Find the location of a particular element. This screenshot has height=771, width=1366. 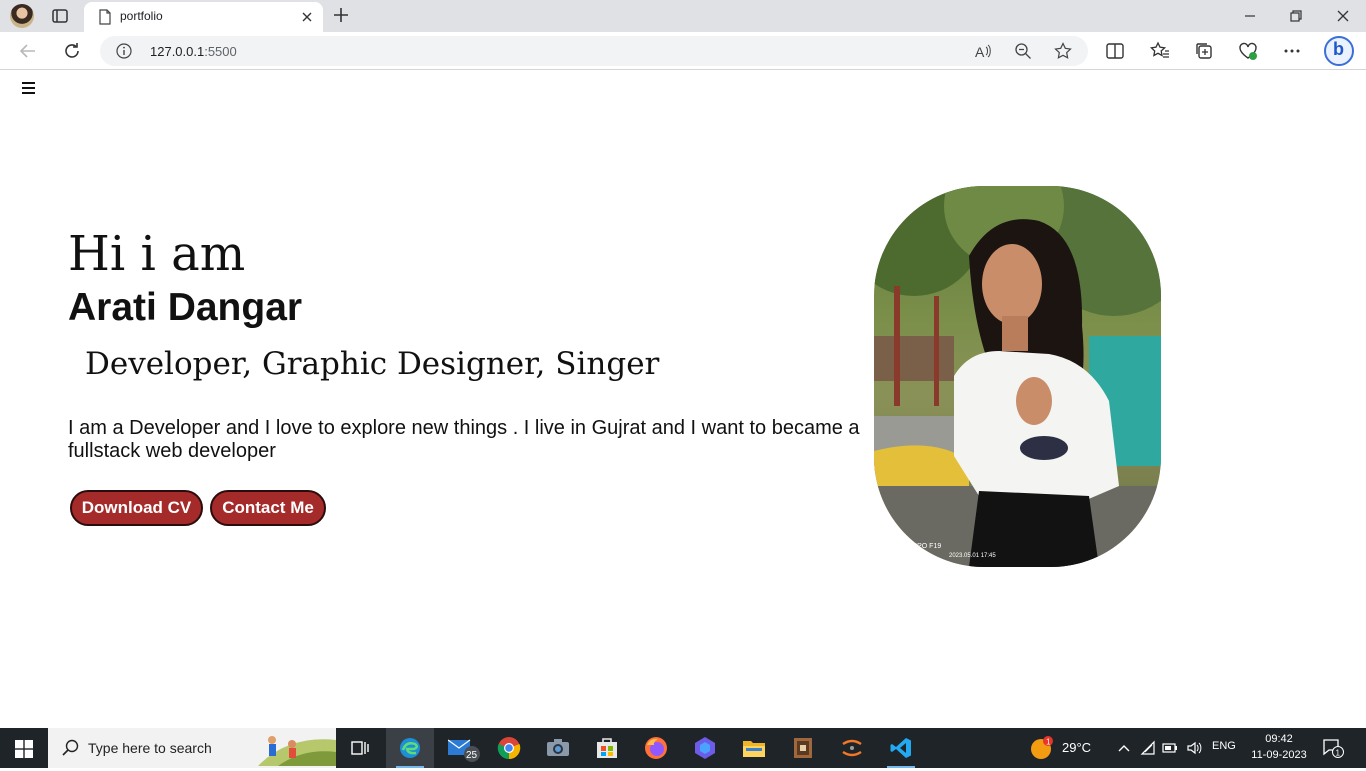

address-toolbar: 127.0.0.1:5500 A is located at coordinates (683, 51).